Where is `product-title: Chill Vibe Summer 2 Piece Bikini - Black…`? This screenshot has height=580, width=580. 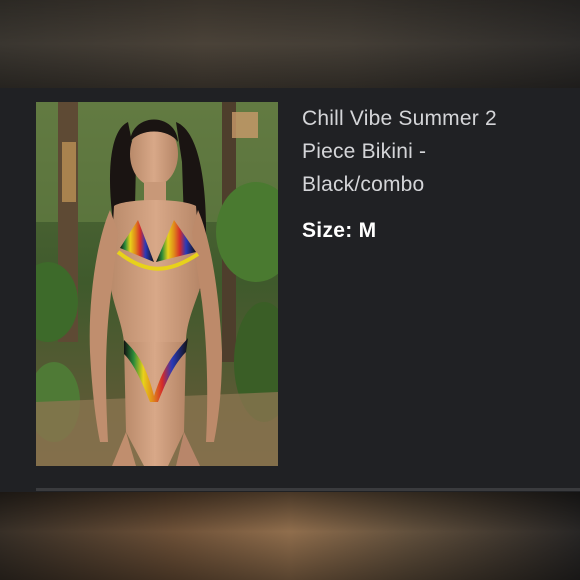 product-title: Chill Vibe Summer 2 Piece Bikini - Black… is located at coordinates (427, 151).